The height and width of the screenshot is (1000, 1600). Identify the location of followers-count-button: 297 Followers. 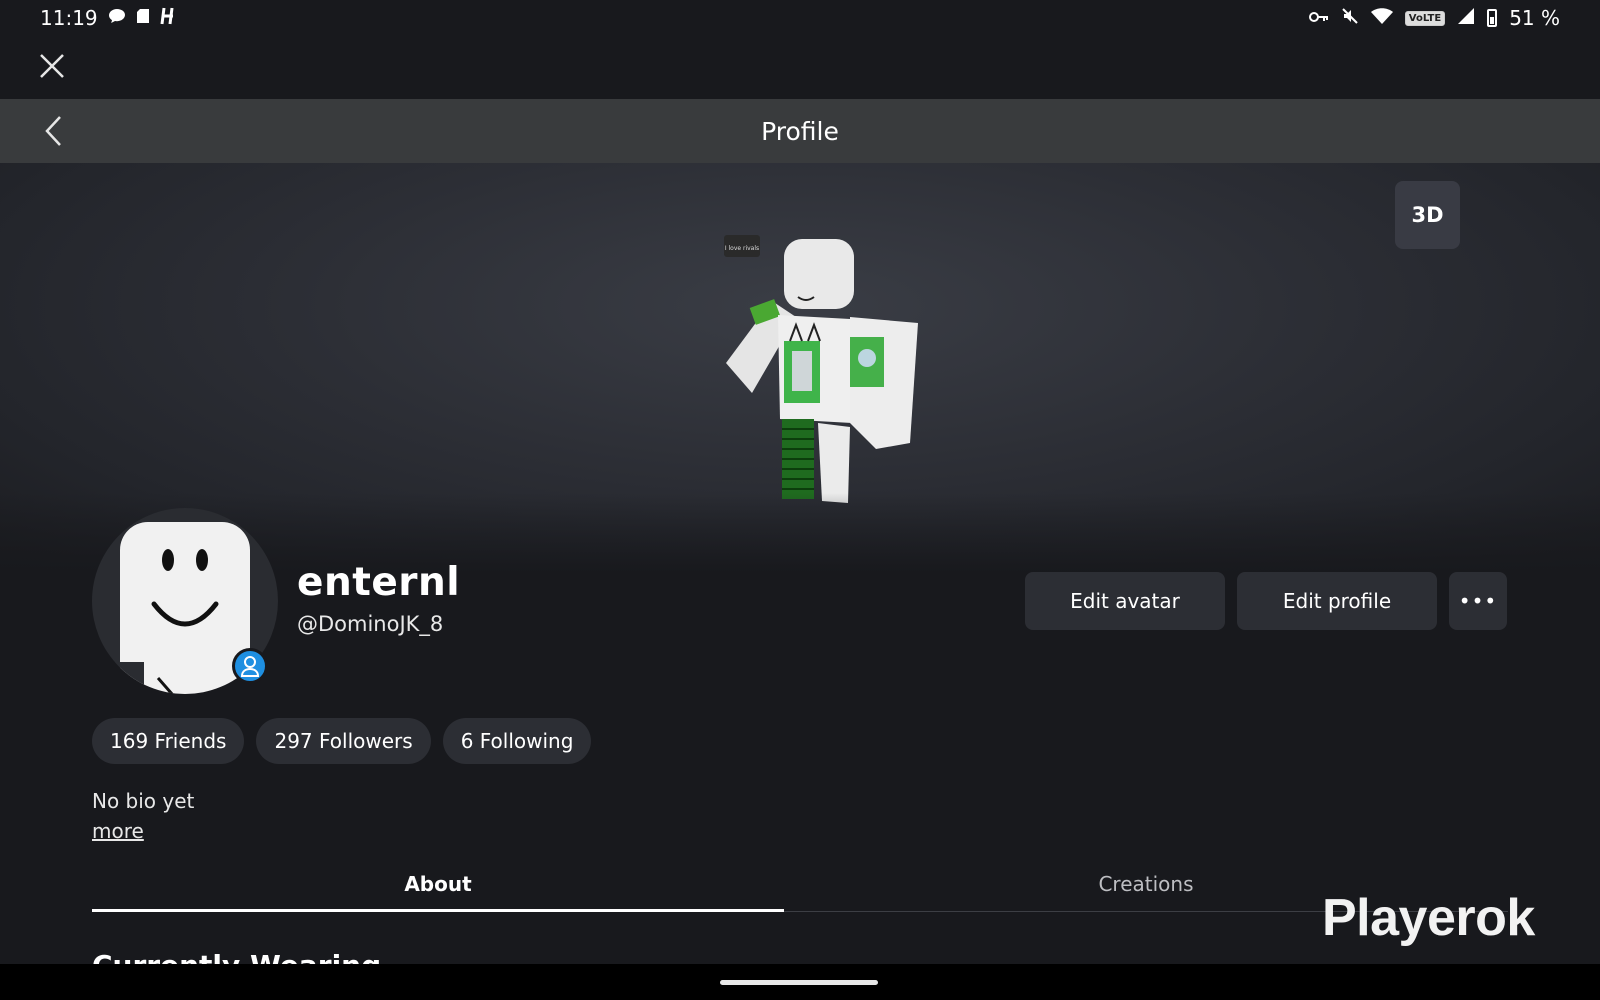
(343, 741).